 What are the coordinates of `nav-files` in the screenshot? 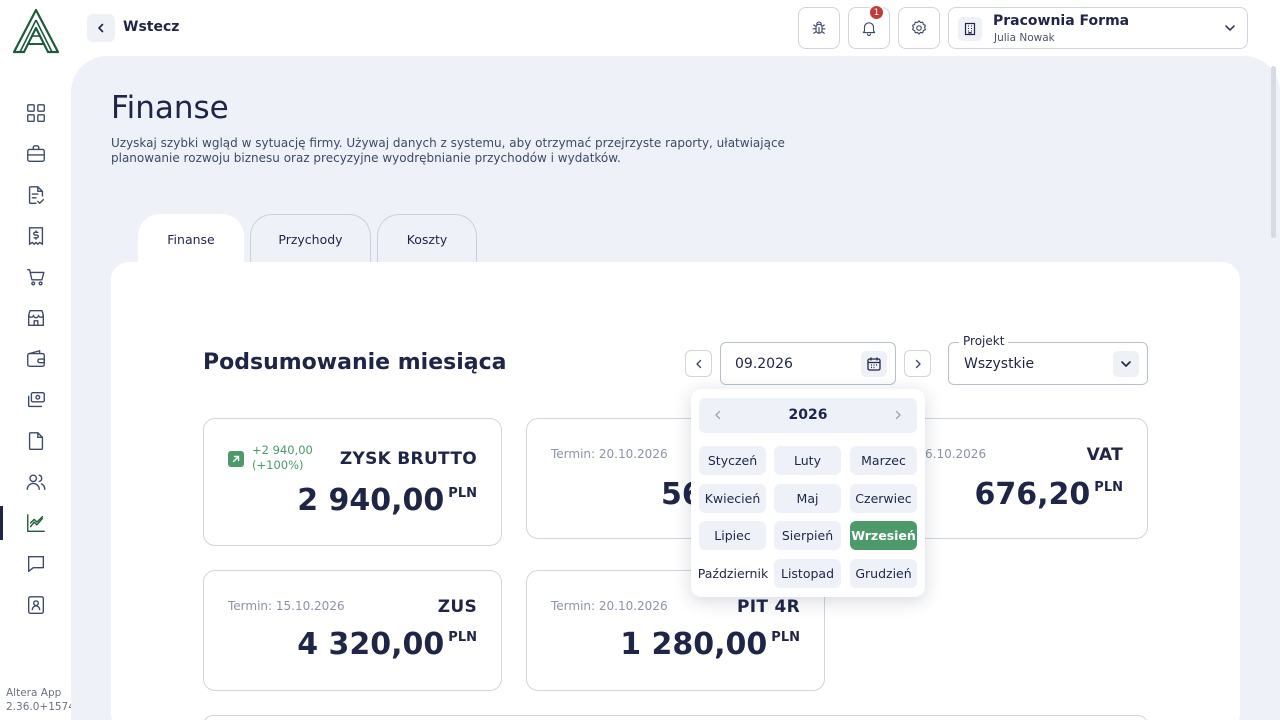 It's located at (36, 441).